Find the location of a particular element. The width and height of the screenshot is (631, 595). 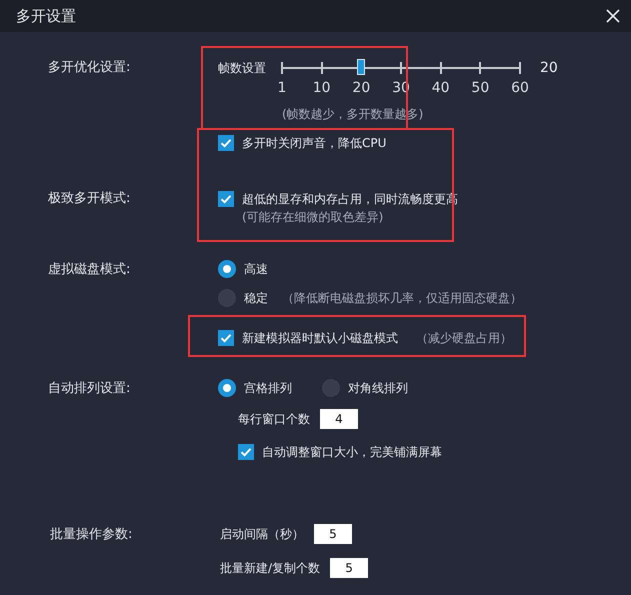

setting-label: 自动排列设置: is located at coordinates (90, 388).